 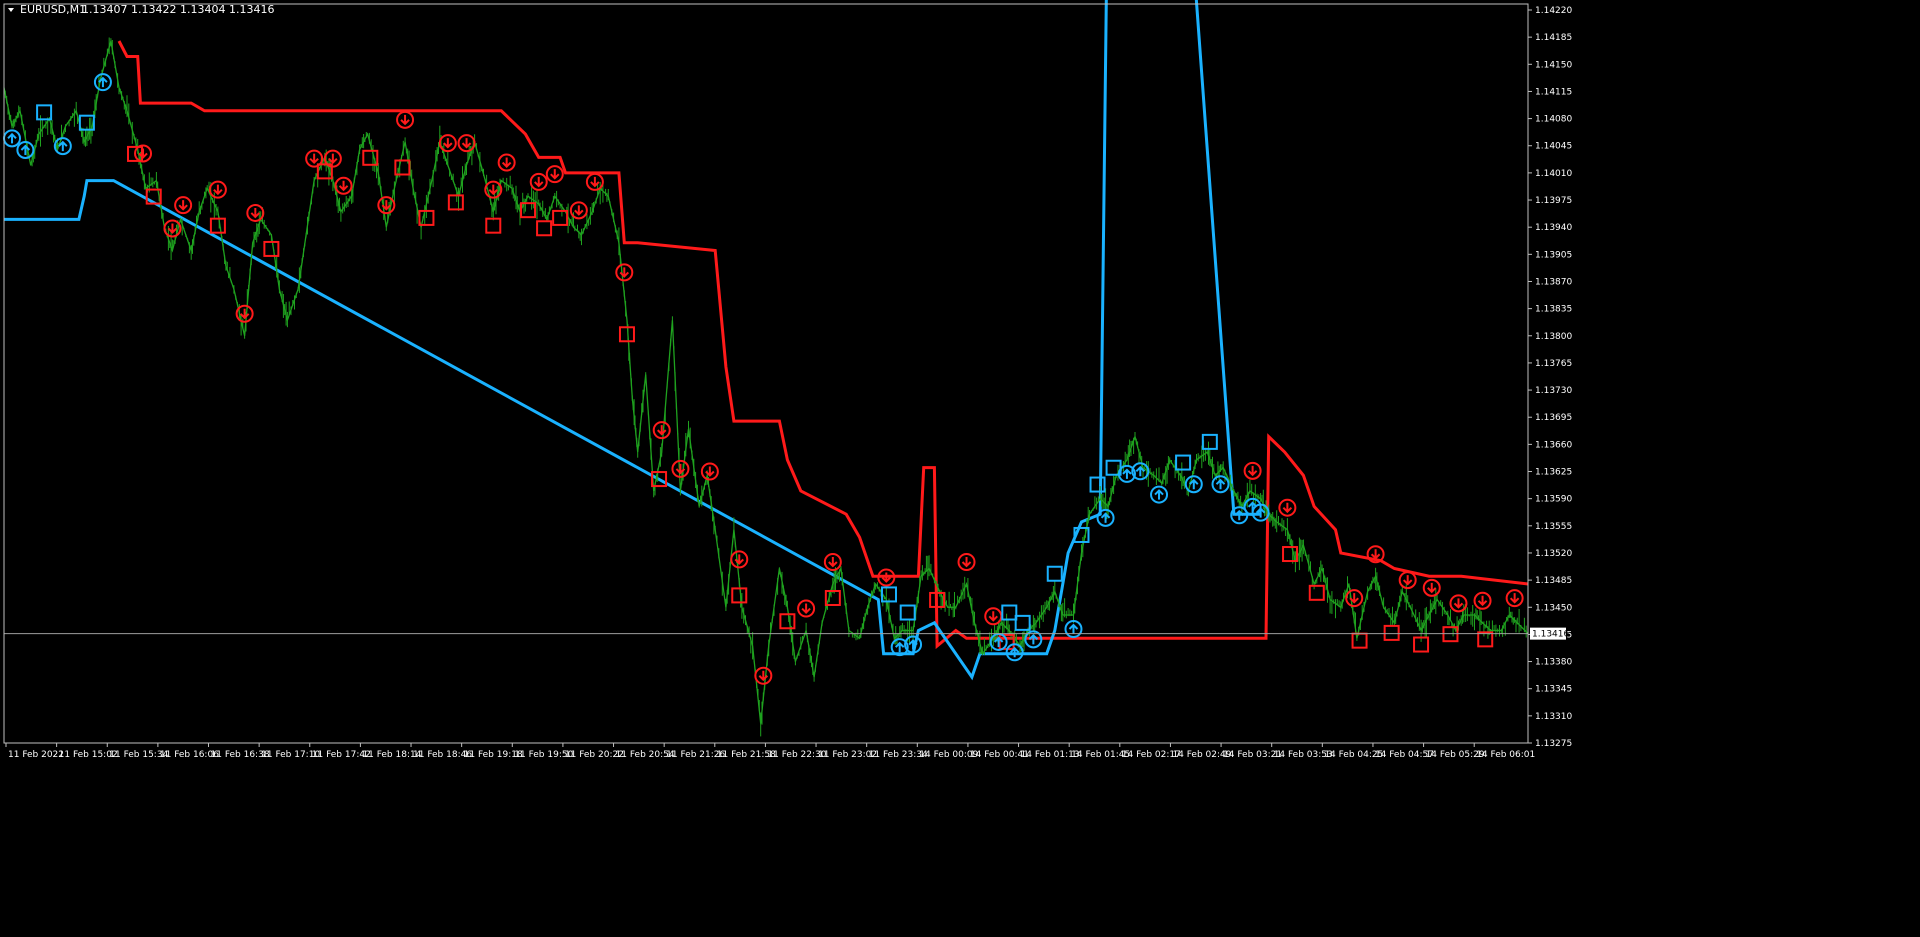 I want to click on price-tick-label: 1.13730, so click(x=1553, y=391).